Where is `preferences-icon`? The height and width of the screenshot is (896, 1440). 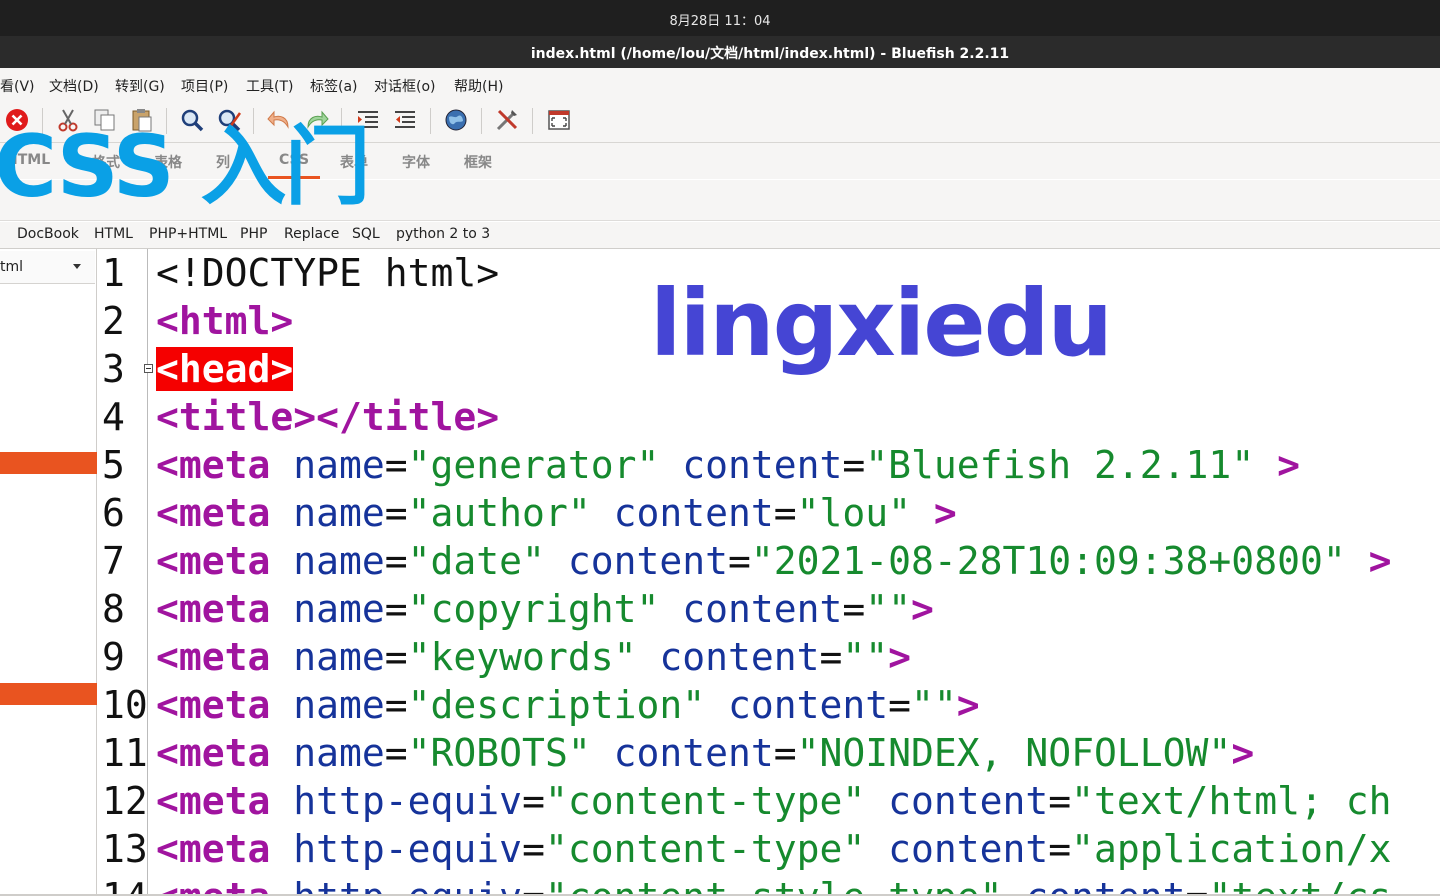
preferences-icon is located at coordinates (507, 120).